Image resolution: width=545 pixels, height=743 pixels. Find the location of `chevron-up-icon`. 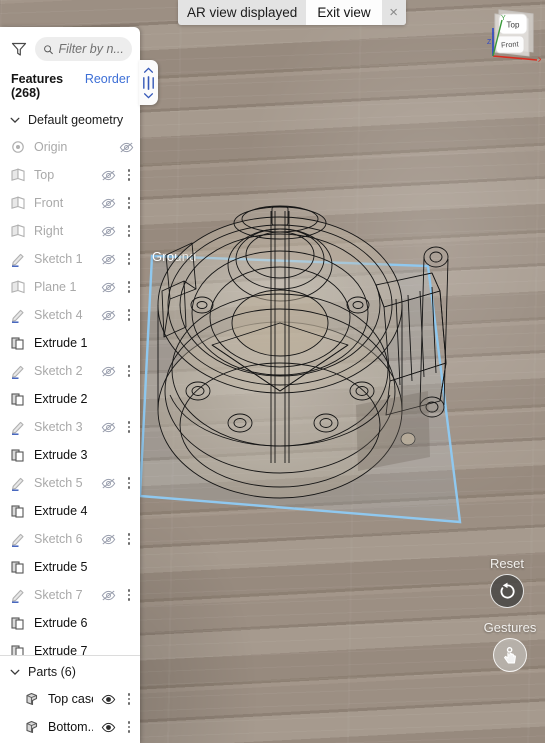

chevron-up-icon is located at coordinates (148, 70).